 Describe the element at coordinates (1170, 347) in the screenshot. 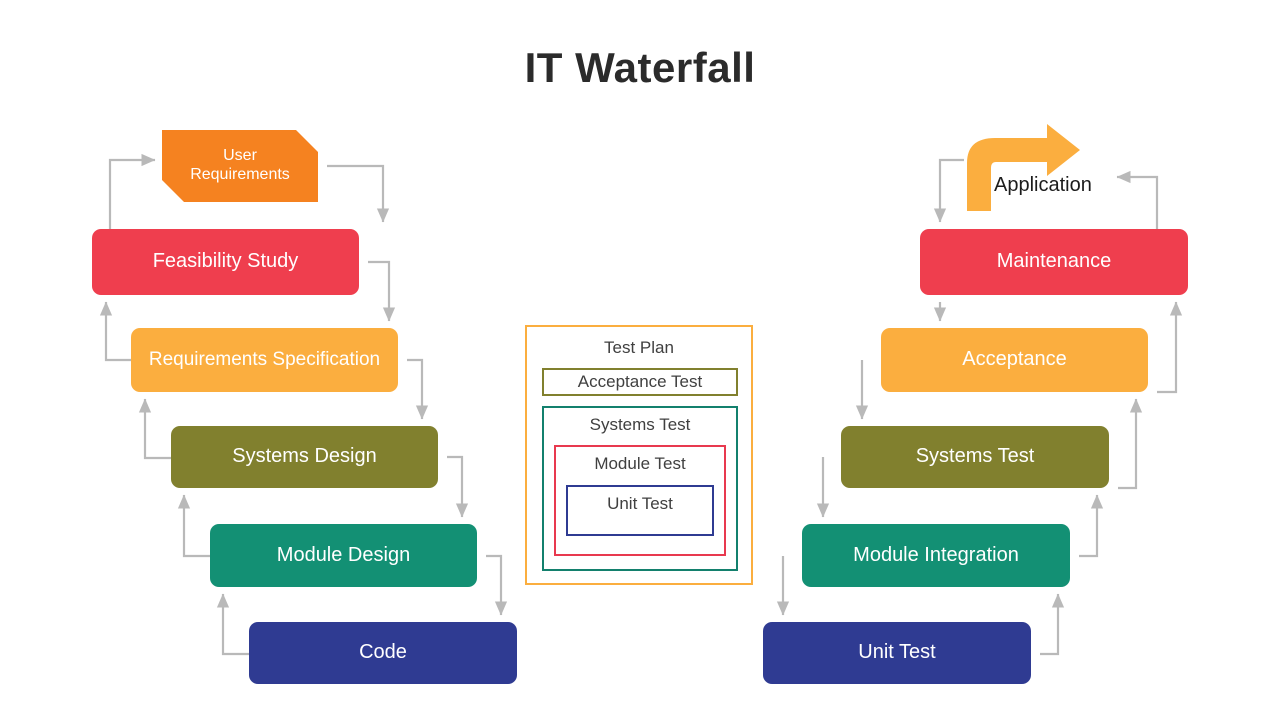

I see `arrow-acceptance-to-maintenance` at that location.